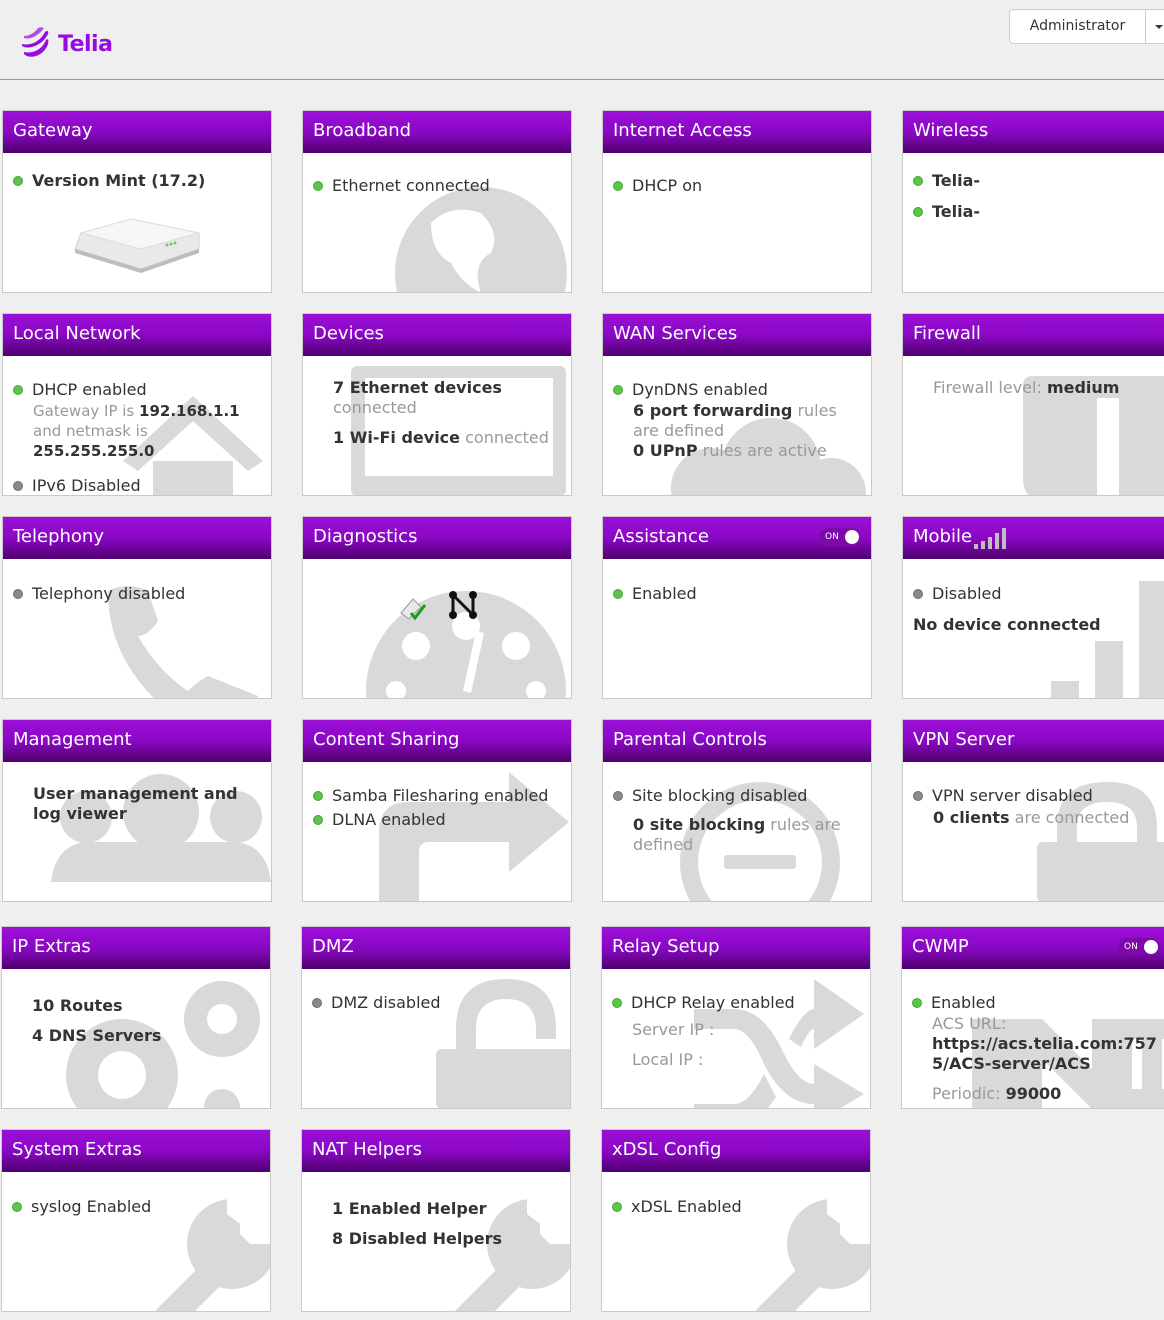  What do you see at coordinates (661, 536) in the screenshot?
I see `card-title: Assistance` at bounding box center [661, 536].